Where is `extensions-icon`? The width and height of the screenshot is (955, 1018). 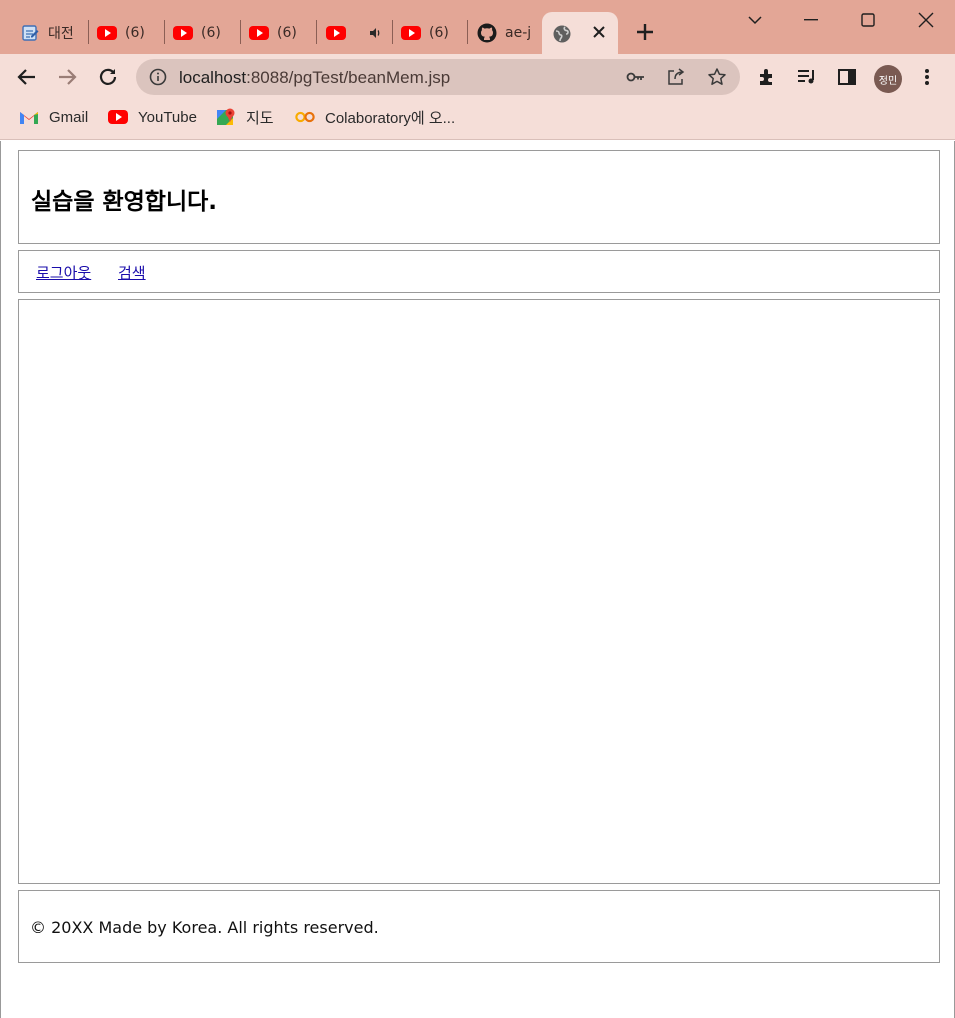 extensions-icon is located at coordinates (767, 77).